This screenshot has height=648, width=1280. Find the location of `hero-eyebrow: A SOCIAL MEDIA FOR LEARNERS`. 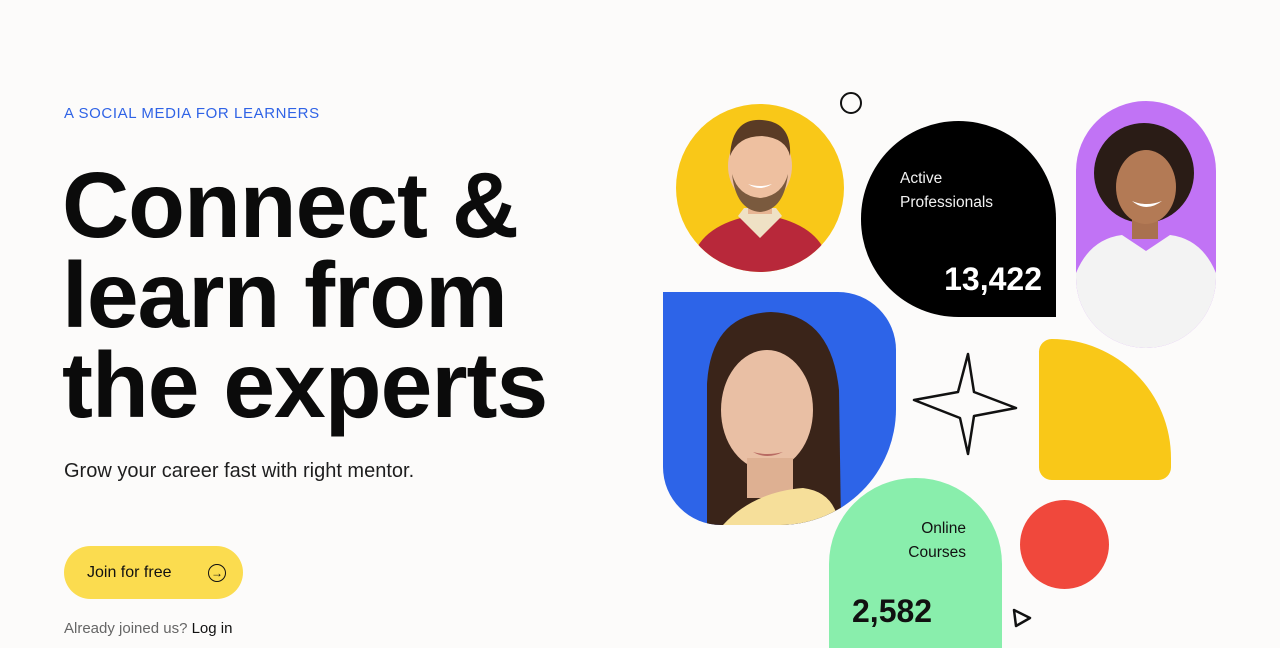

hero-eyebrow: A SOCIAL MEDIA FOR LEARNERS is located at coordinates (192, 113).